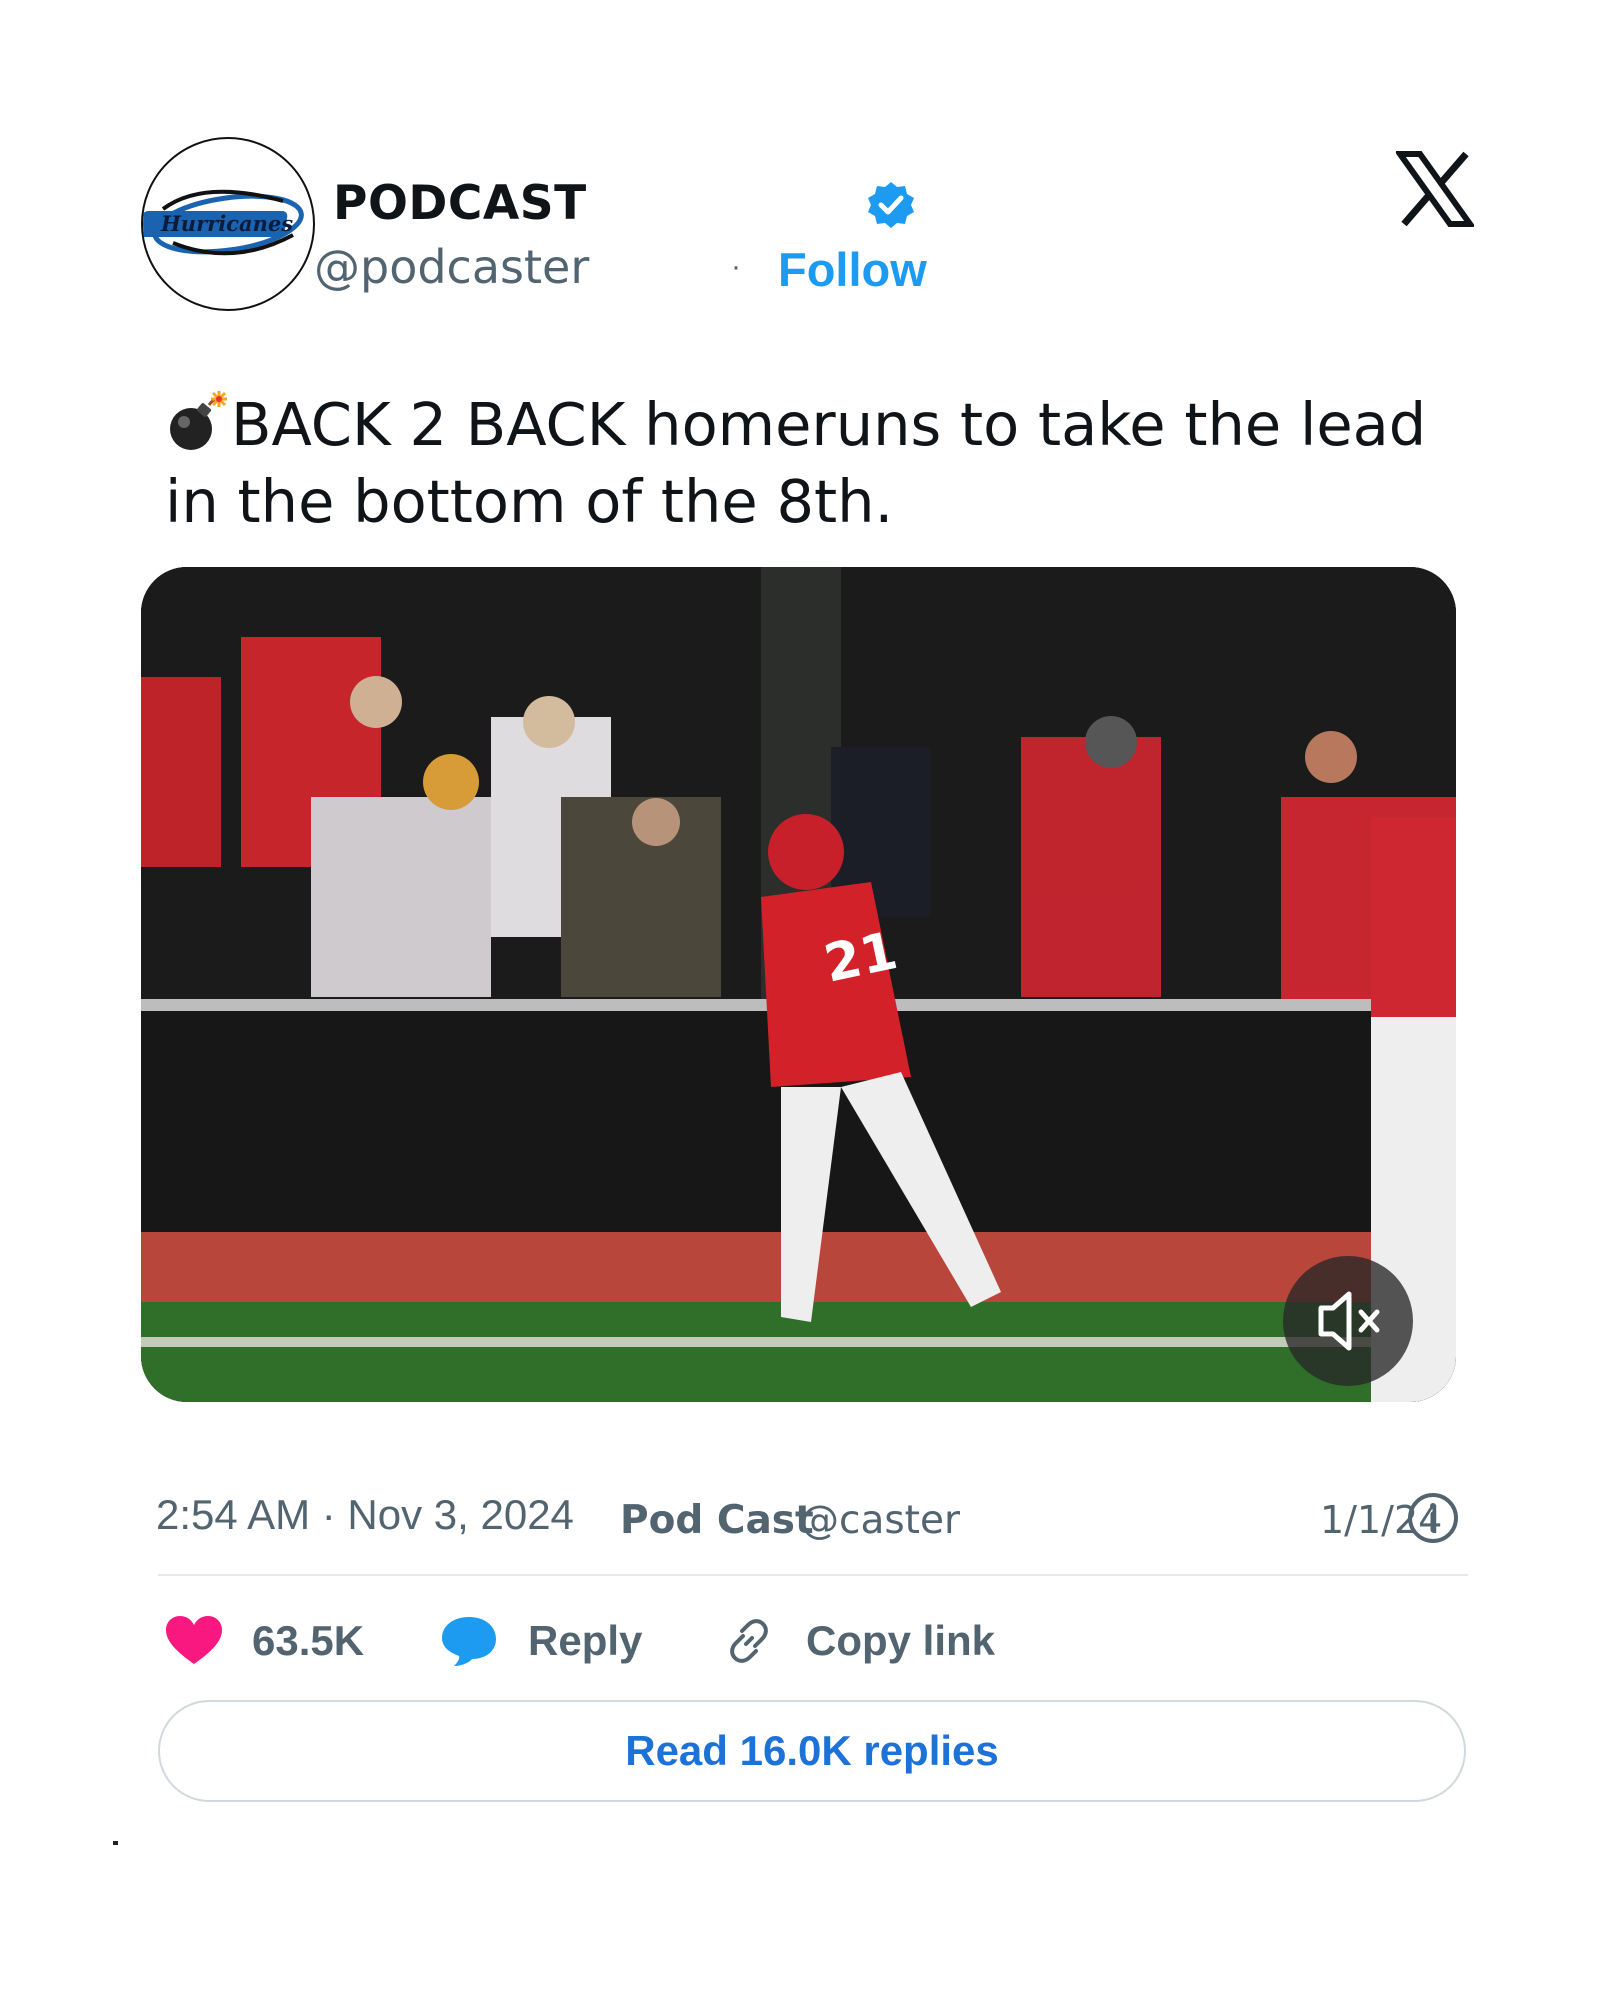 The image size is (1600, 2000). What do you see at coordinates (365, 1515) in the screenshot?
I see `tweet-timestamp: 2:54 AM · Nov 3, 2024` at bounding box center [365, 1515].